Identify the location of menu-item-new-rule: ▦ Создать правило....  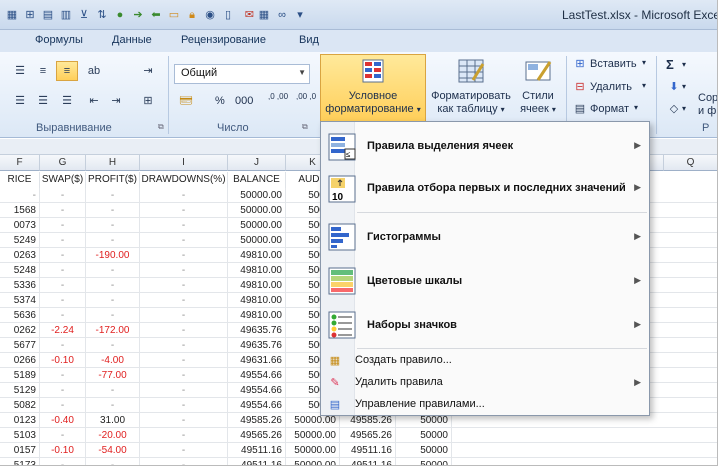
(485, 361).